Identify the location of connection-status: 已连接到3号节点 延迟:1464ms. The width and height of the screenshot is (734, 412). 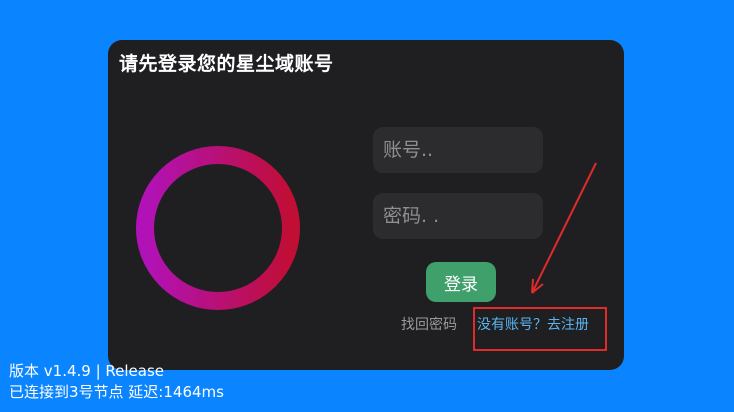
(116, 392).